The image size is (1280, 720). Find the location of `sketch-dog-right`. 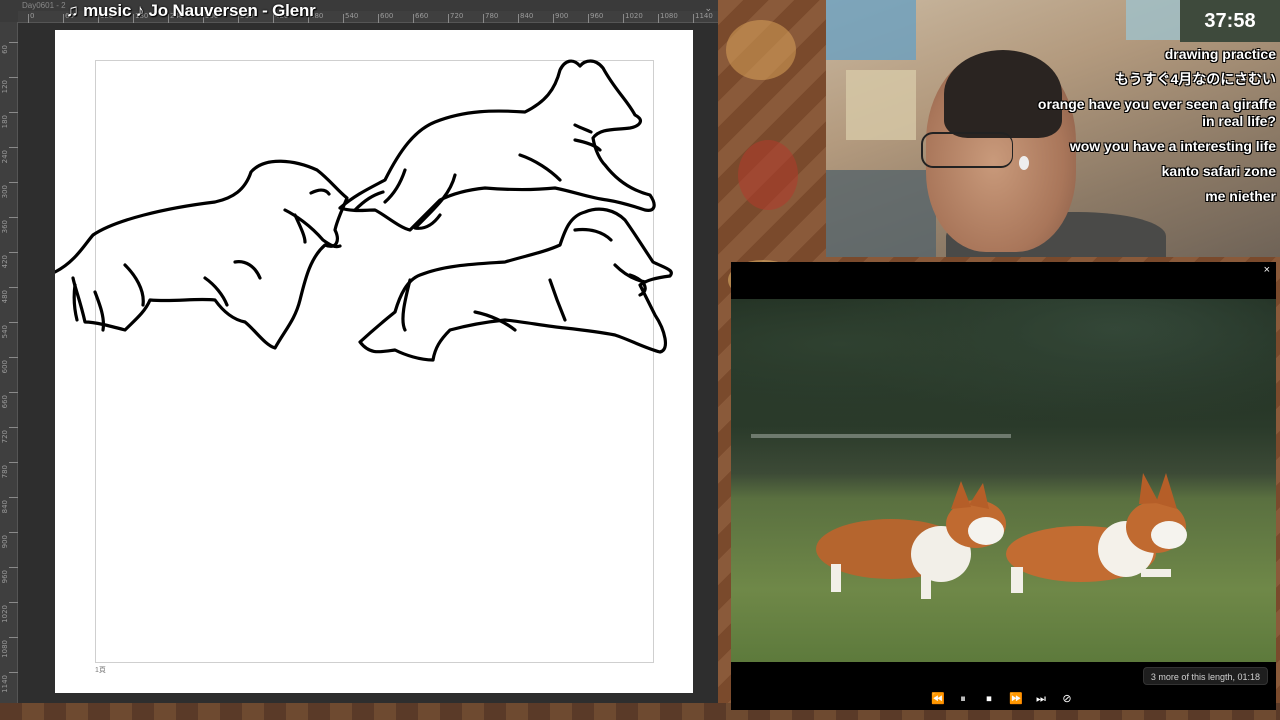

sketch-dog-right is located at coordinates (515, 284).